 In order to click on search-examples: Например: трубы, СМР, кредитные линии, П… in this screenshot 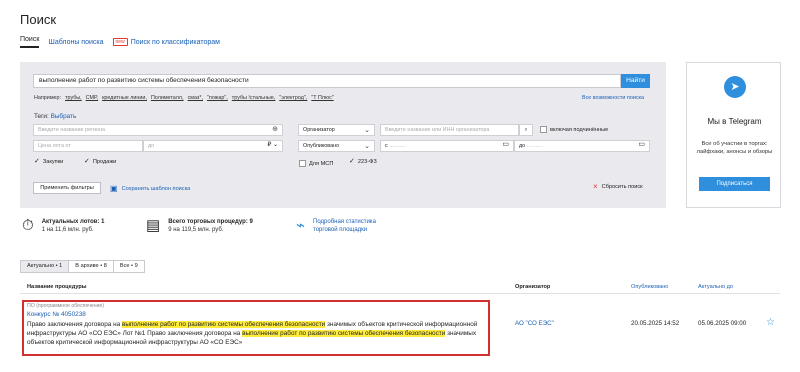, I will do `click(184, 98)`.